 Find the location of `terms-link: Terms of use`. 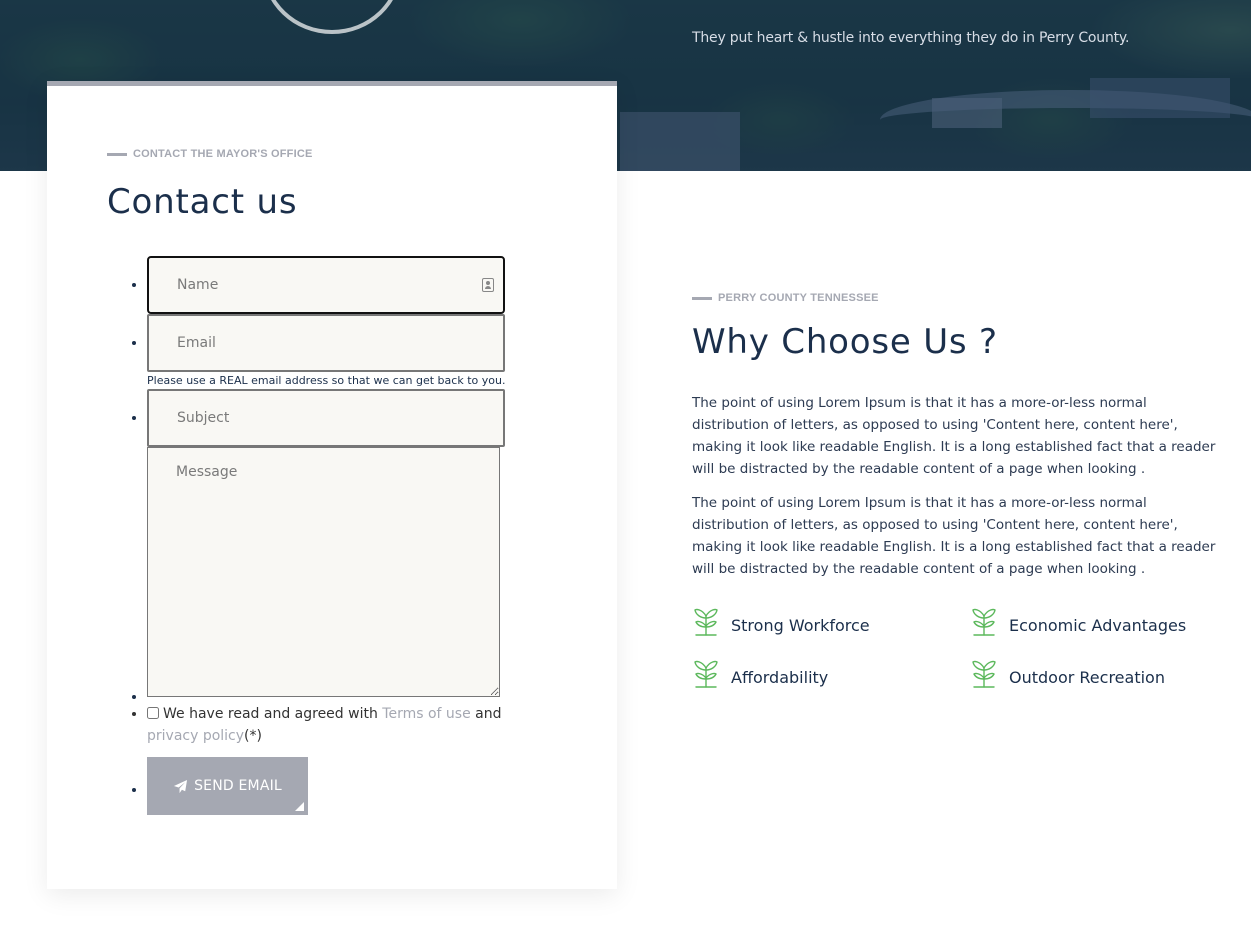

terms-link: Terms of use is located at coordinates (426, 714).